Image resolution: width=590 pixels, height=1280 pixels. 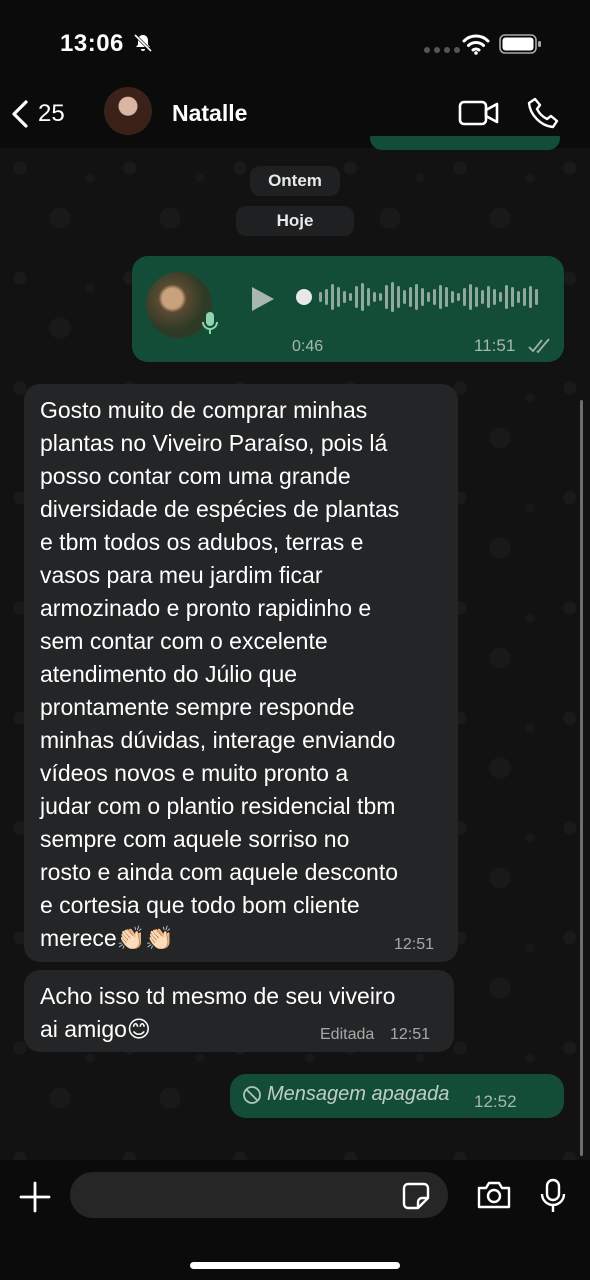 I want to click on voice-waveform, so click(x=417, y=297).